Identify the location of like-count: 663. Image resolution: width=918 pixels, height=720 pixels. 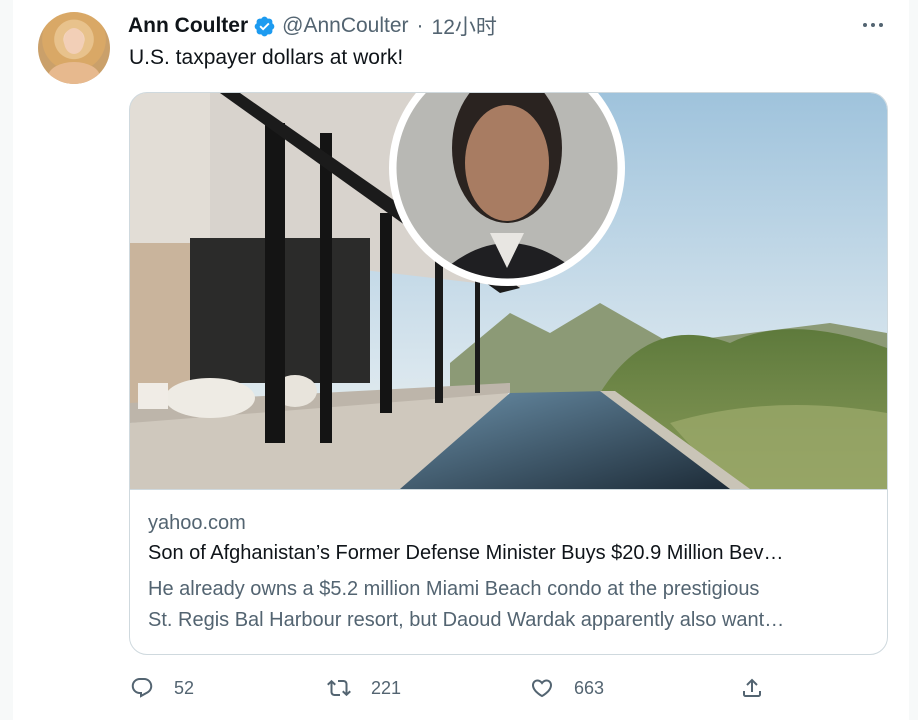
(589, 687).